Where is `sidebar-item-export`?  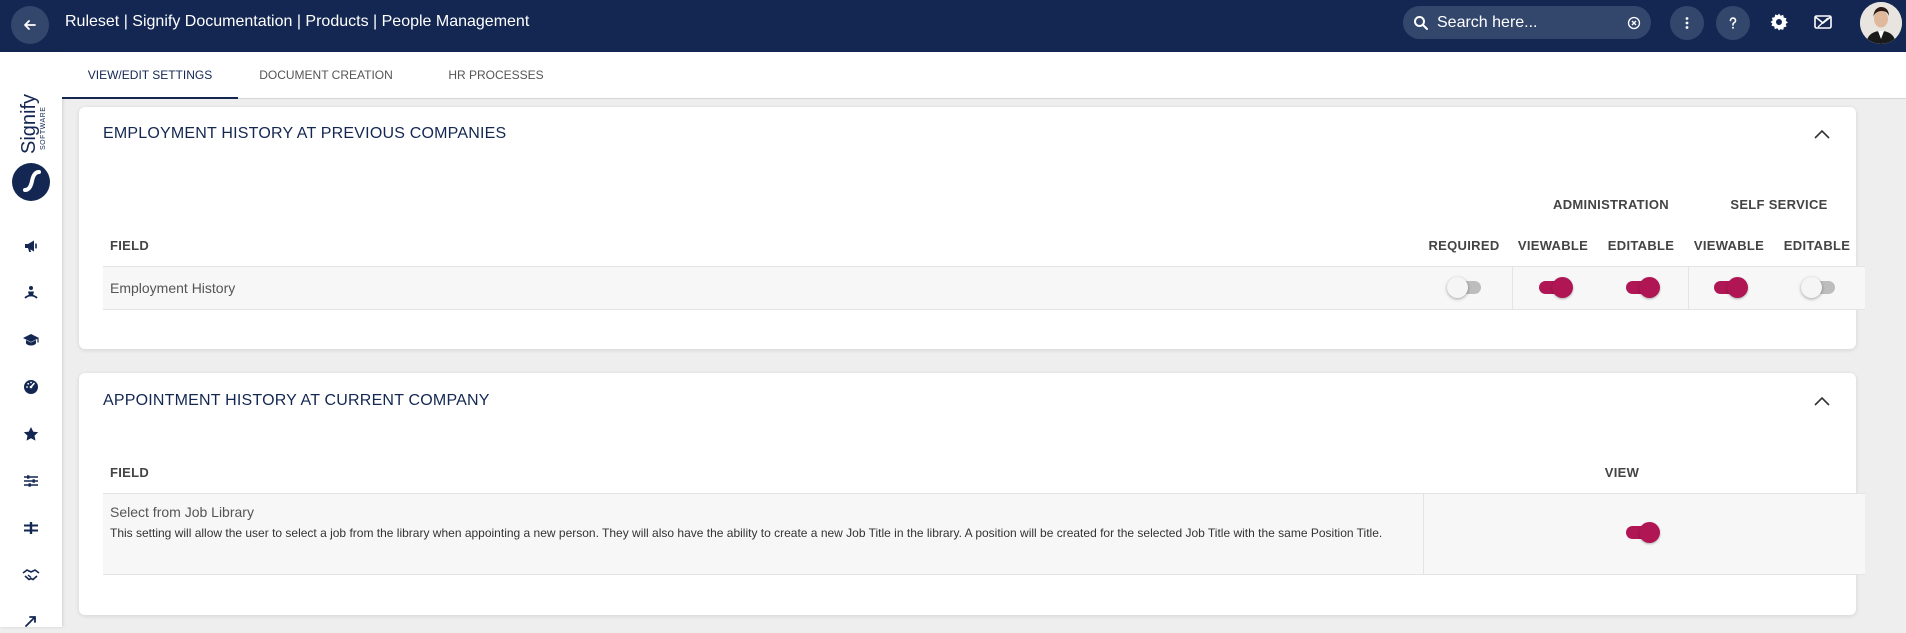
sidebar-item-export is located at coordinates (31, 621).